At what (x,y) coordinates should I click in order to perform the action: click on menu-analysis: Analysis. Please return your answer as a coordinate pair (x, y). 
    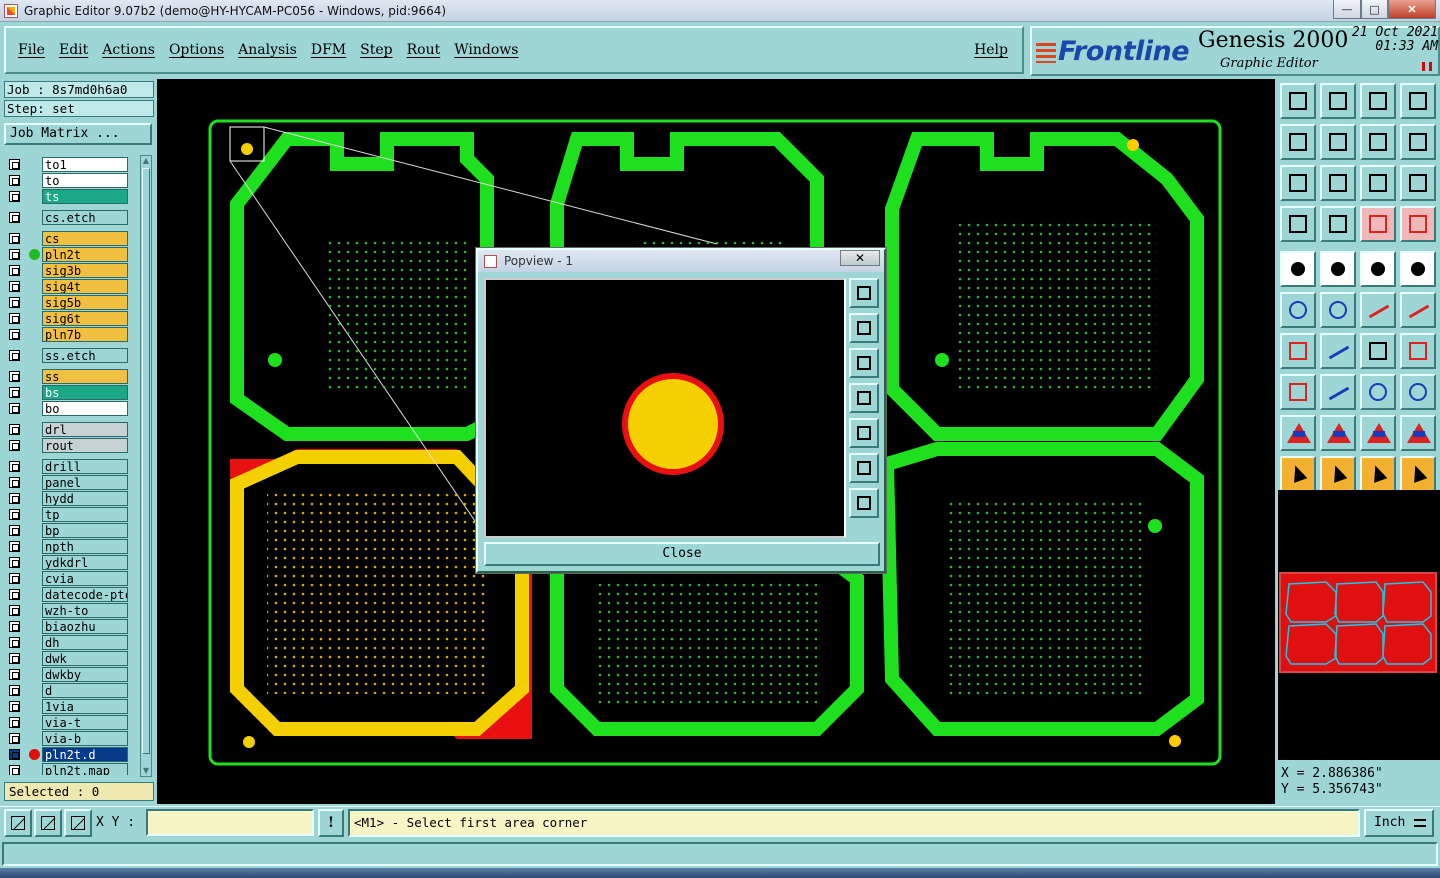
    Looking at the image, I should click on (267, 50).